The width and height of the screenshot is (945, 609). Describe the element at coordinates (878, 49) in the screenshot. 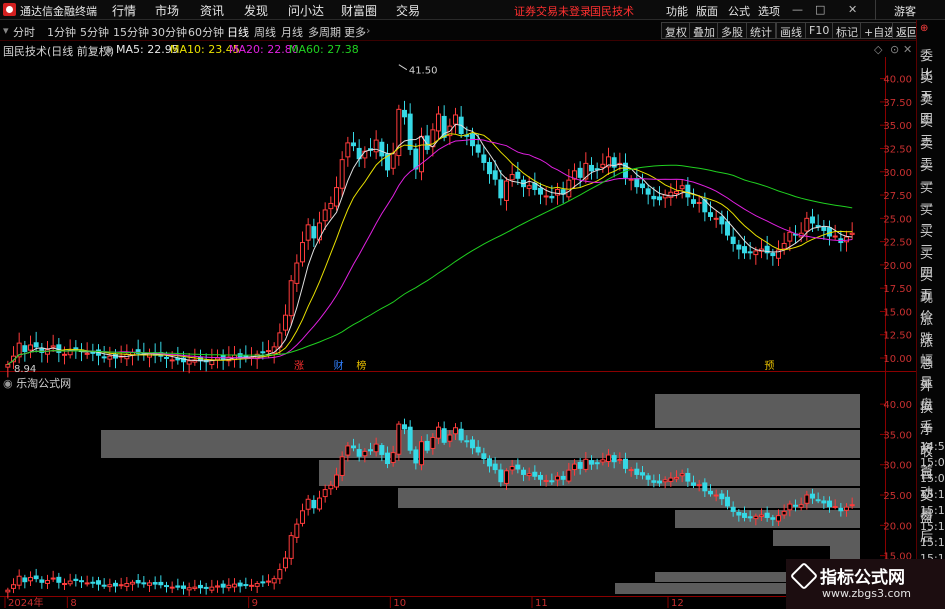

I see `expand-diamond-icon: ◇` at that location.